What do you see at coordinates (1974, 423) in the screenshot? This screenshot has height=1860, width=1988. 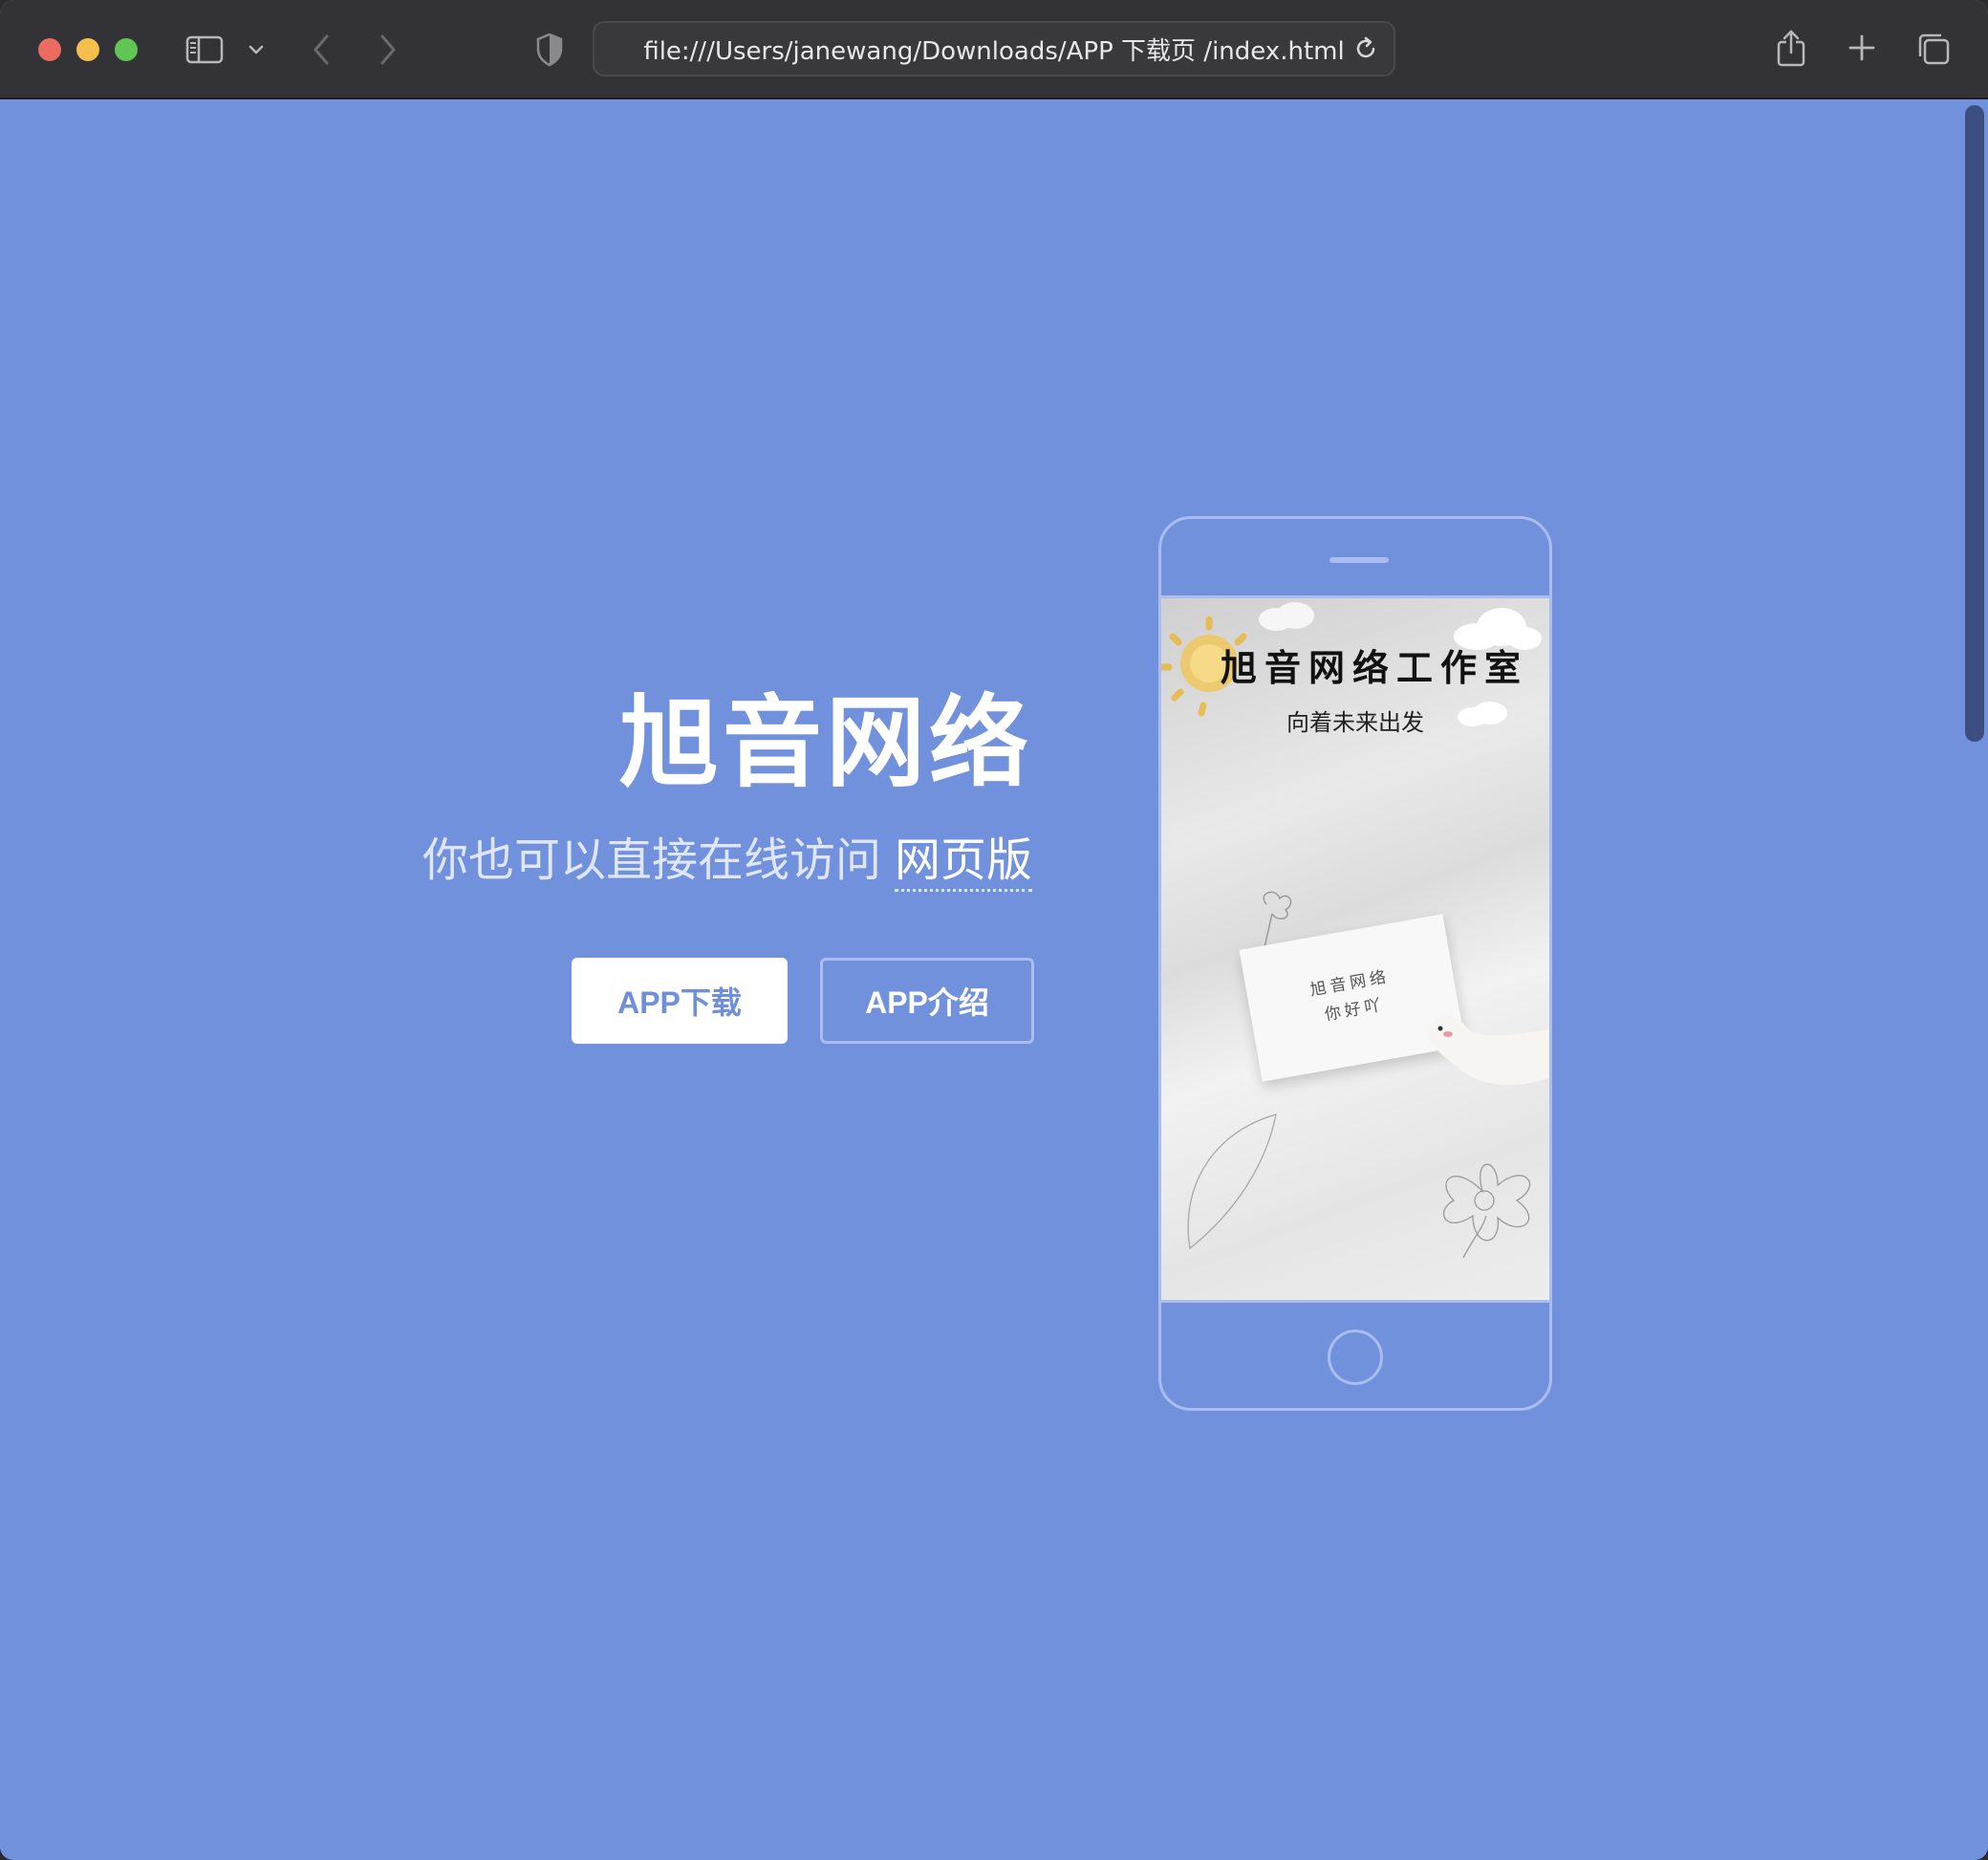 I see `page-scrollbar` at bounding box center [1974, 423].